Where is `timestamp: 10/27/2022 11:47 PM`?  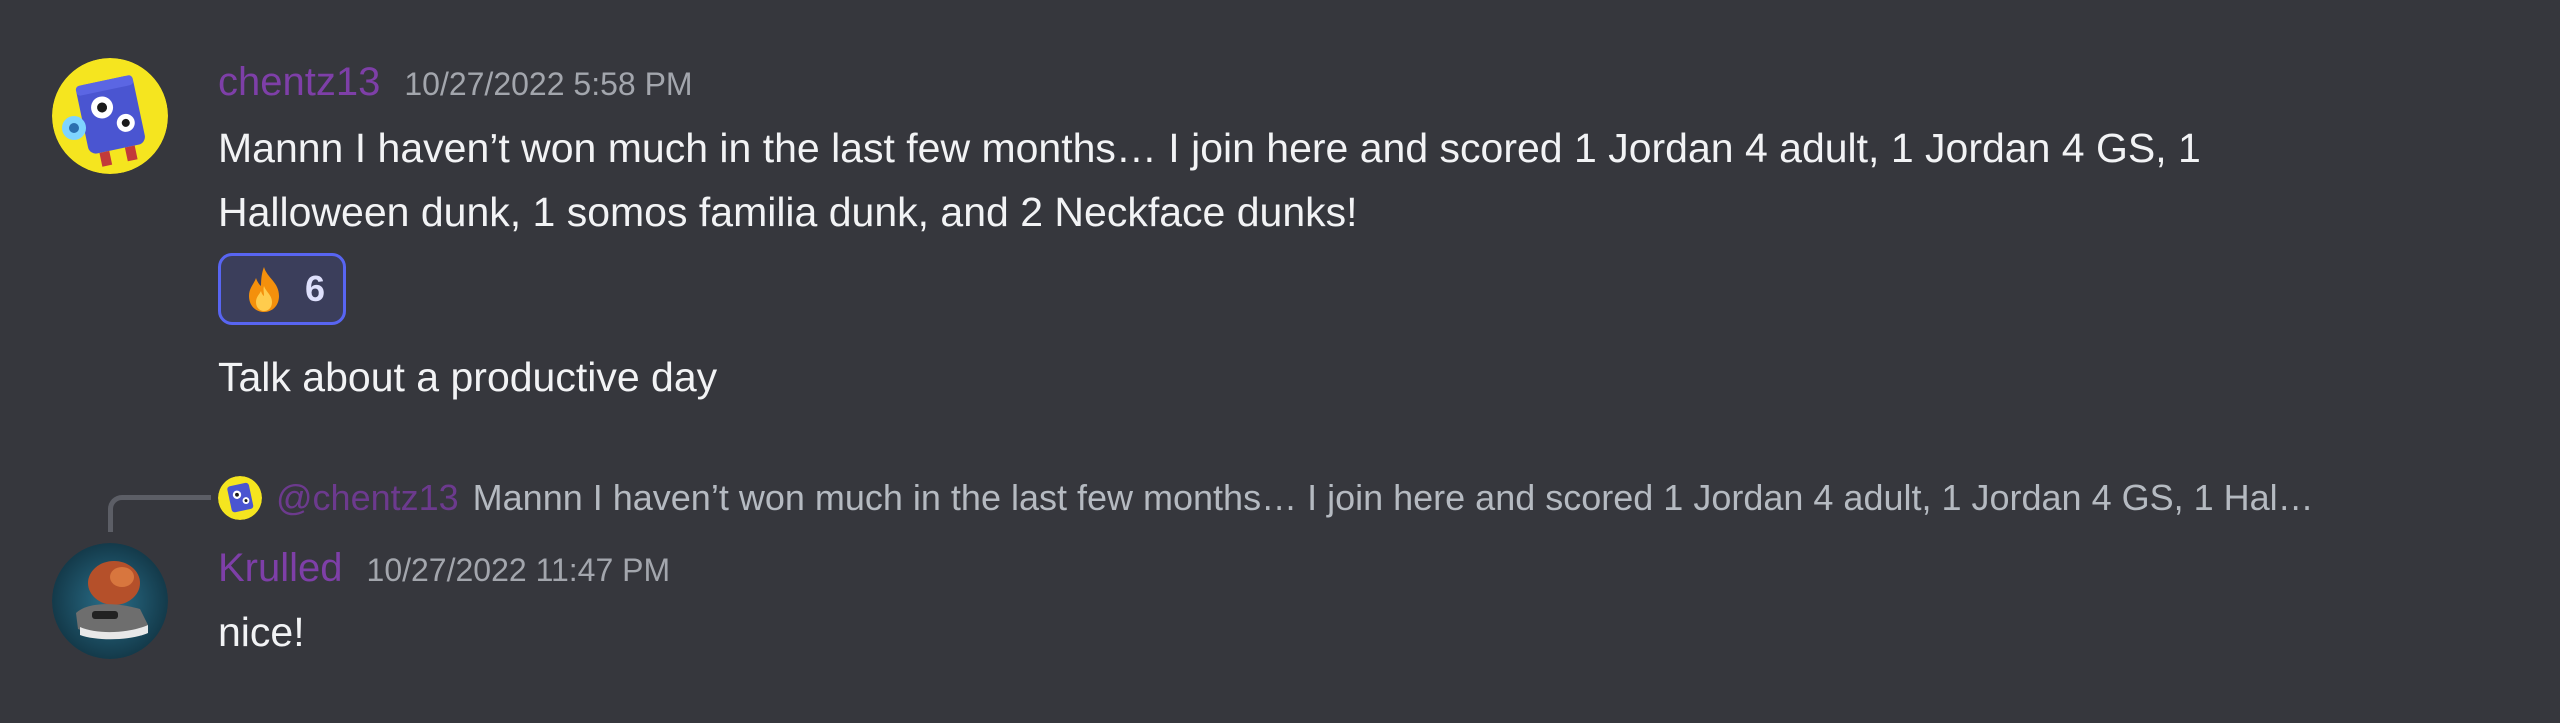
timestamp: 10/27/2022 11:47 PM is located at coordinates (519, 570).